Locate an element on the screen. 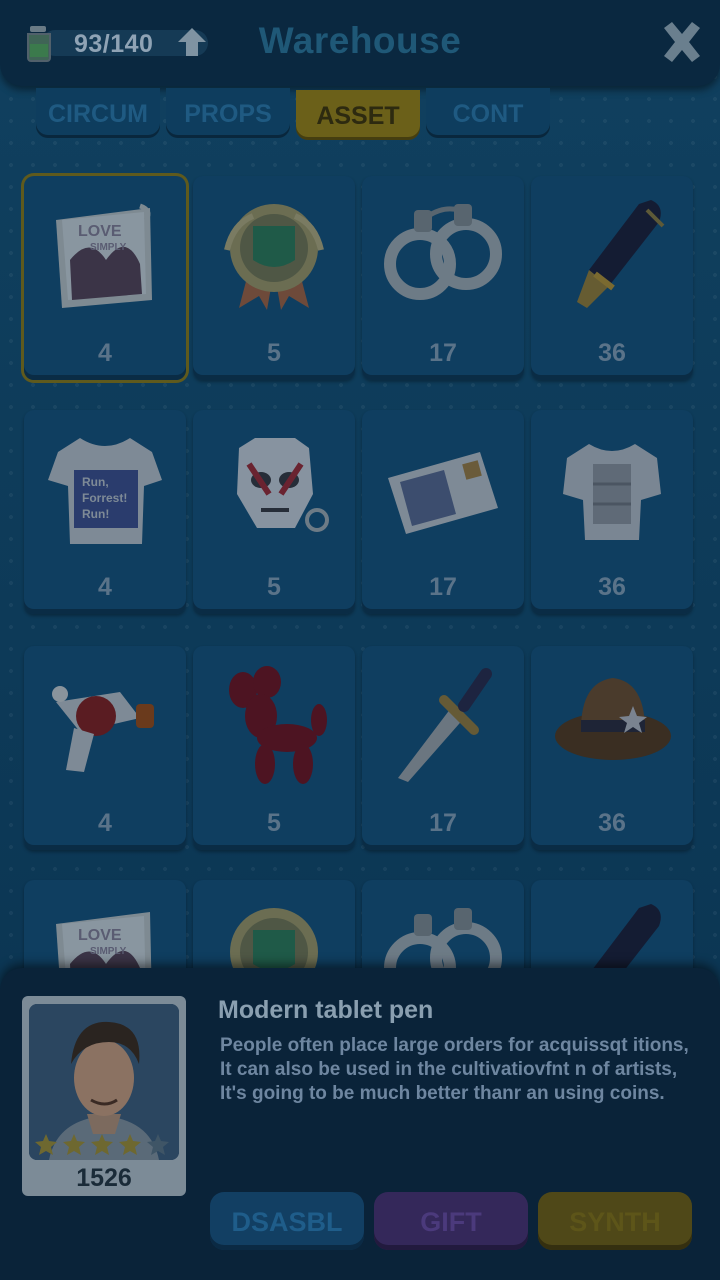 The height and width of the screenshot is (1280, 720). header-bar: 93/140 Warehouse is located at coordinates (360, 43).